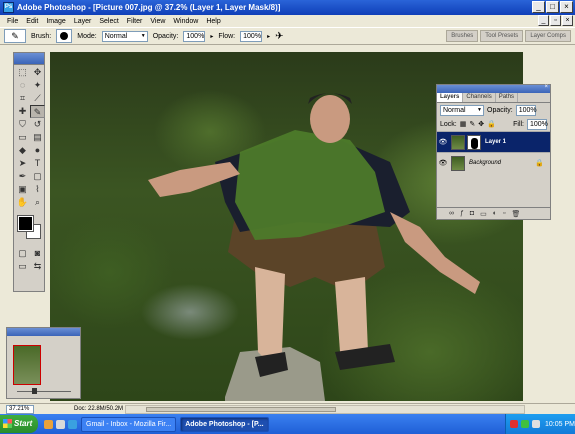 This screenshot has height=434, width=575. What do you see at coordinates (22, 111) in the screenshot?
I see `healing-brush-tool-icon: ✚` at bounding box center [22, 111].